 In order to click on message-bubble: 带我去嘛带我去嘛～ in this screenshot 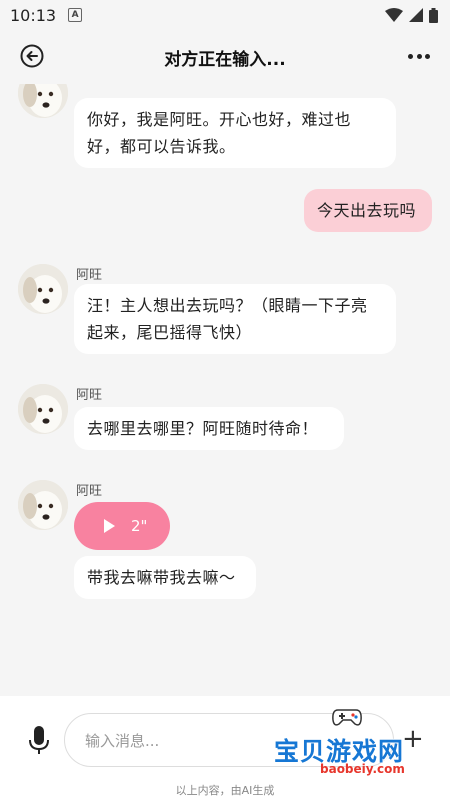, I will do `click(165, 577)`.